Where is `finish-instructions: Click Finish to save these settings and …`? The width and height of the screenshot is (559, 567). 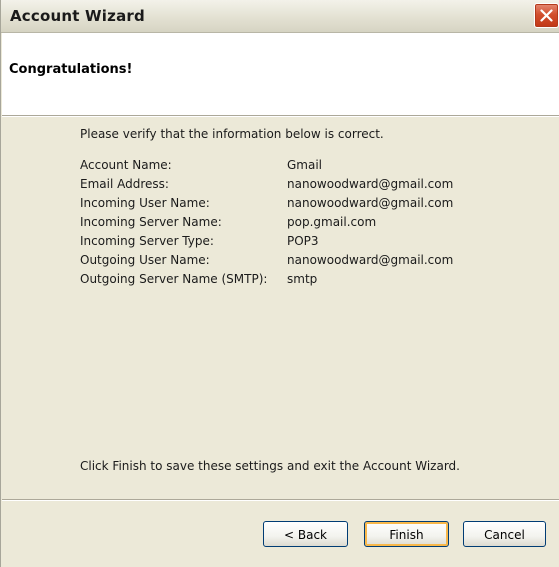 finish-instructions: Click Finish to save these settings and … is located at coordinates (270, 466).